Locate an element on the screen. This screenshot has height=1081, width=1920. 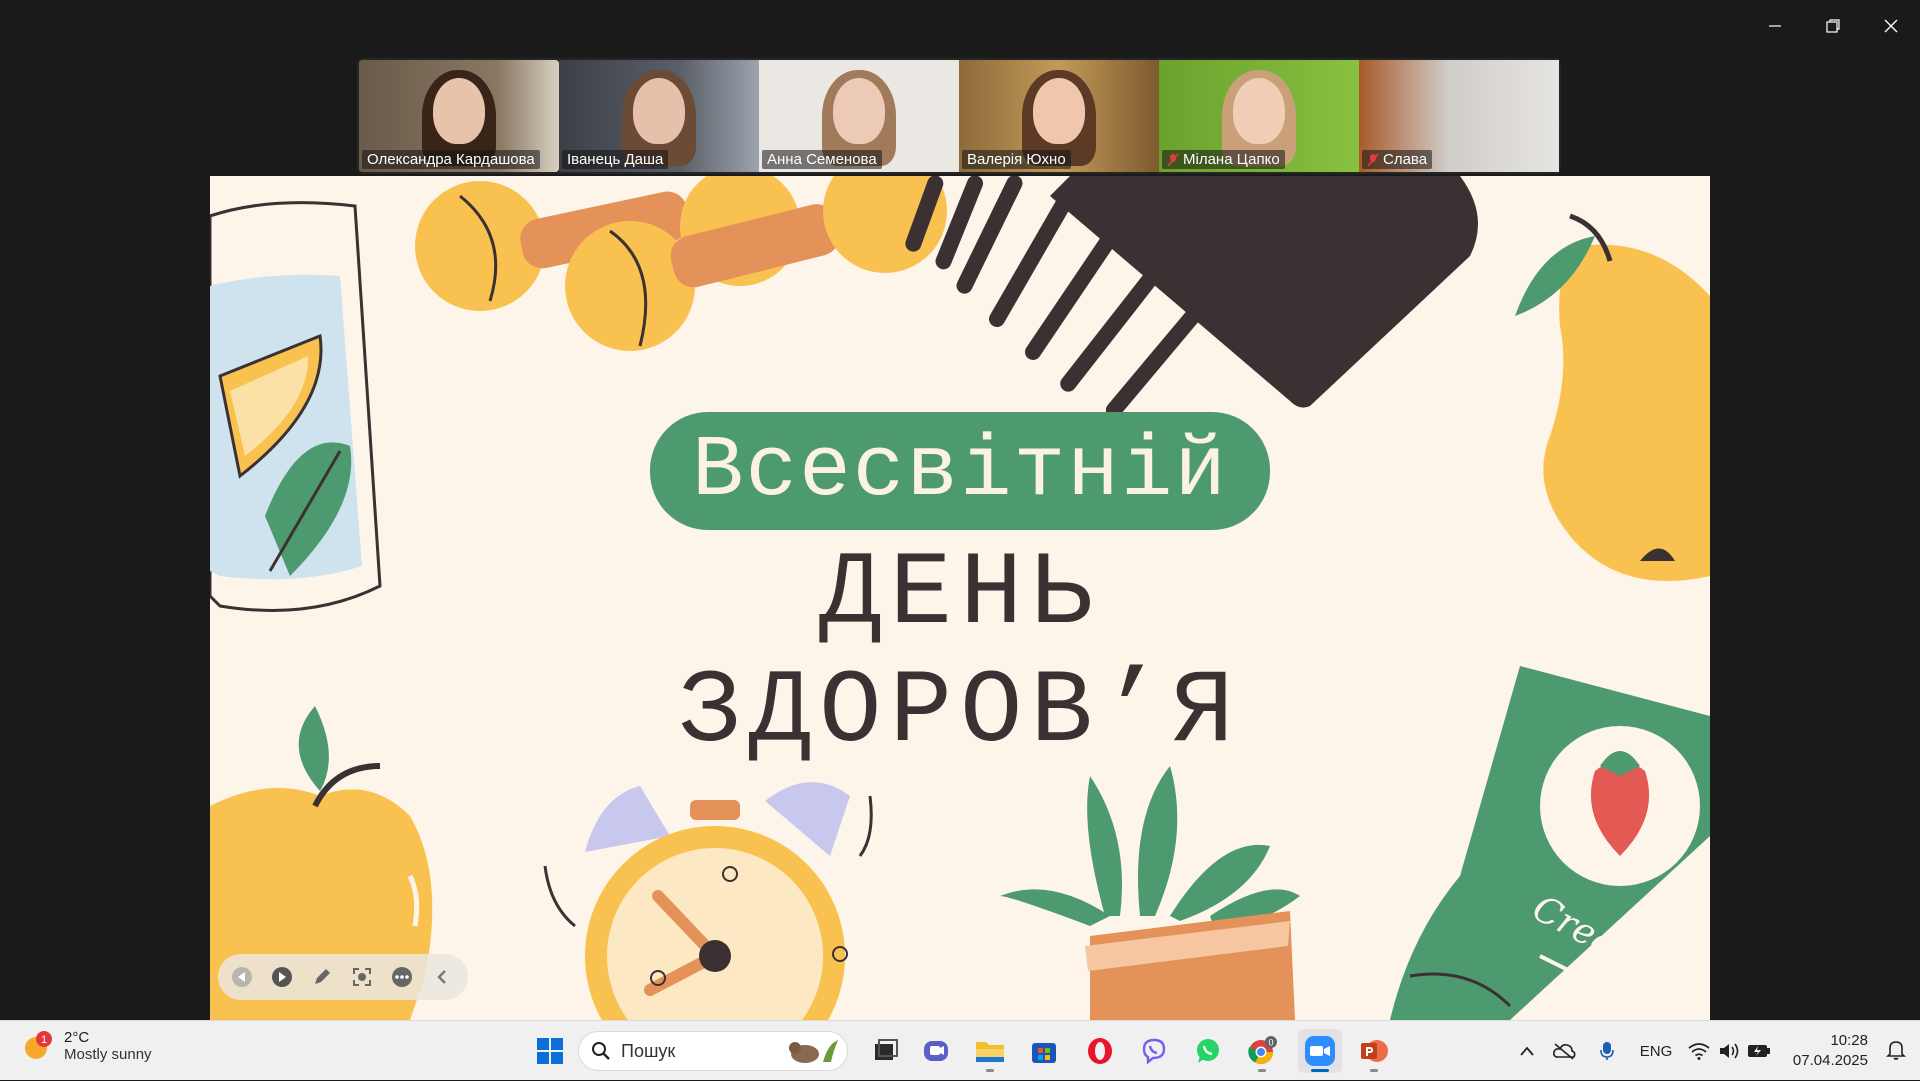
show-hidden-icons-button is located at coordinates (1527, 1051).